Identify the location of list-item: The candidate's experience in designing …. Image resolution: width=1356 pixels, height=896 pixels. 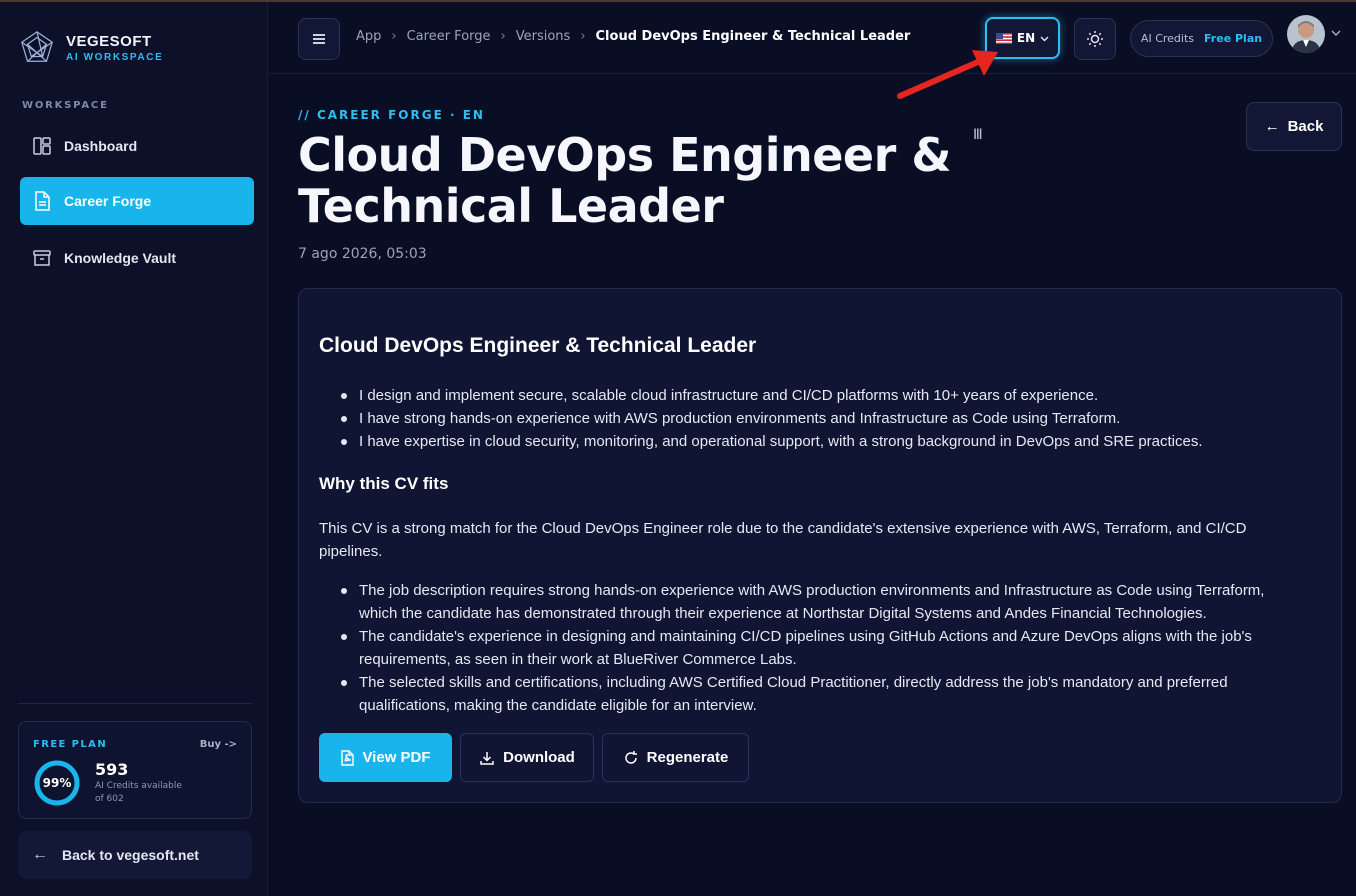
(819, 648).